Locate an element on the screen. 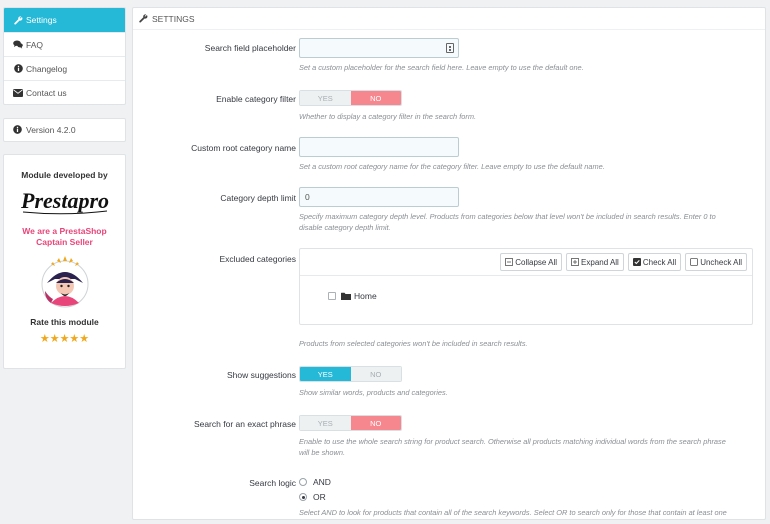  exact-phrase-field: YES NO is located at coordinates (350, 423).